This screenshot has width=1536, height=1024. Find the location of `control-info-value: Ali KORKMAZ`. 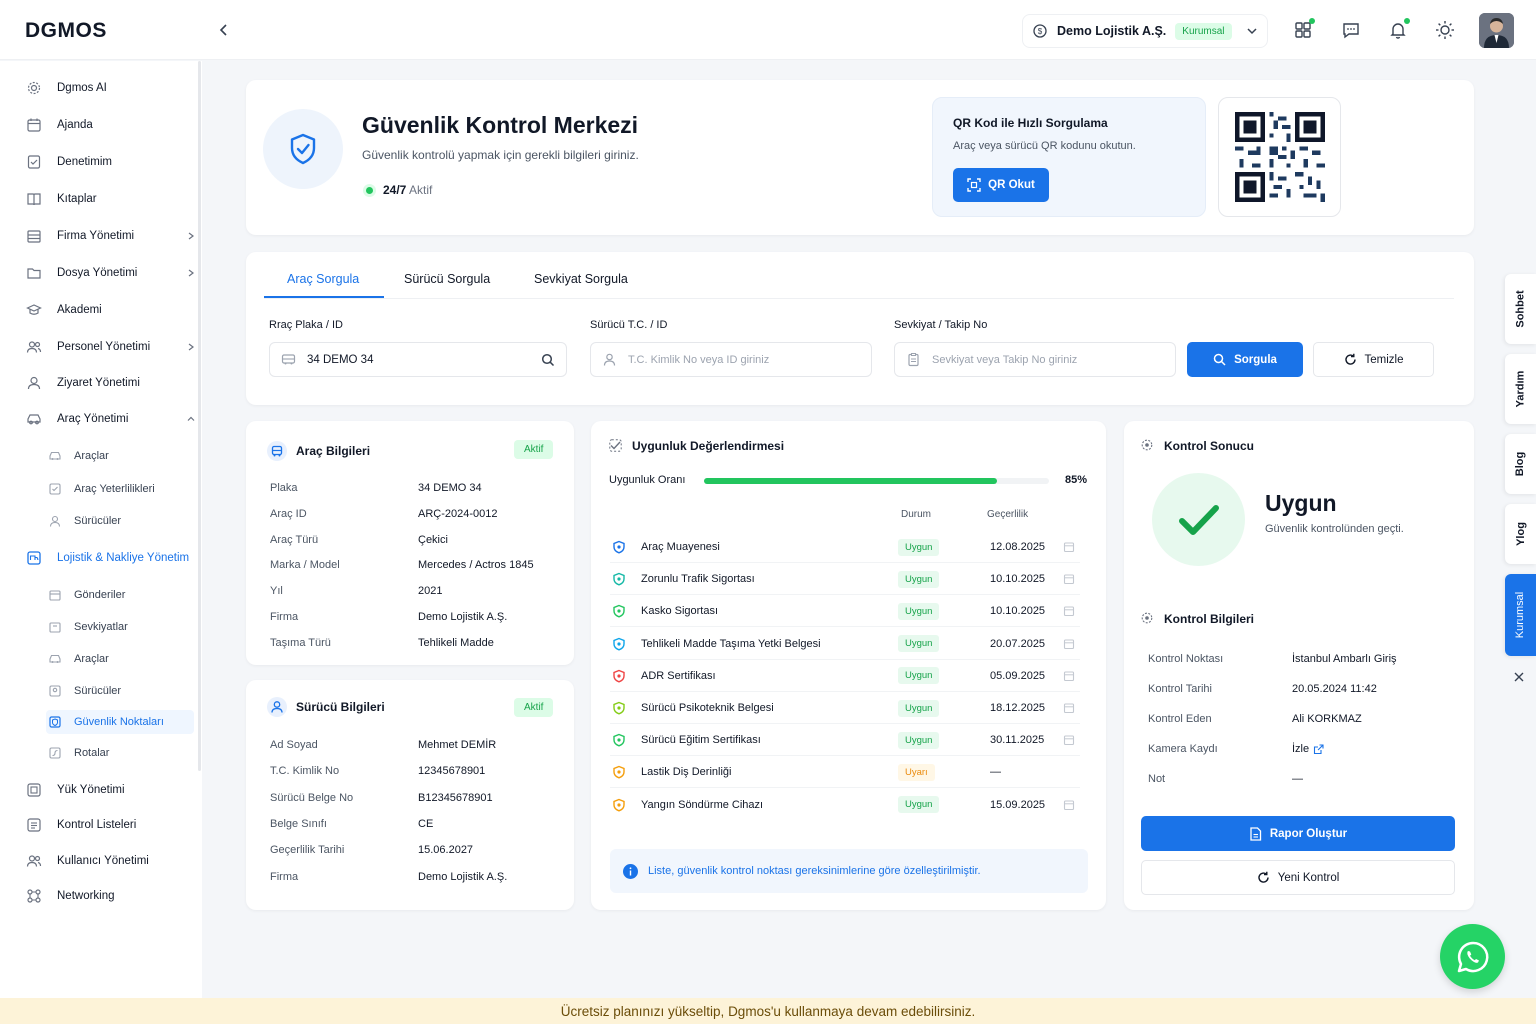

control-info-value: Ali KORKMAZ is located at coordinates (1327, 719).